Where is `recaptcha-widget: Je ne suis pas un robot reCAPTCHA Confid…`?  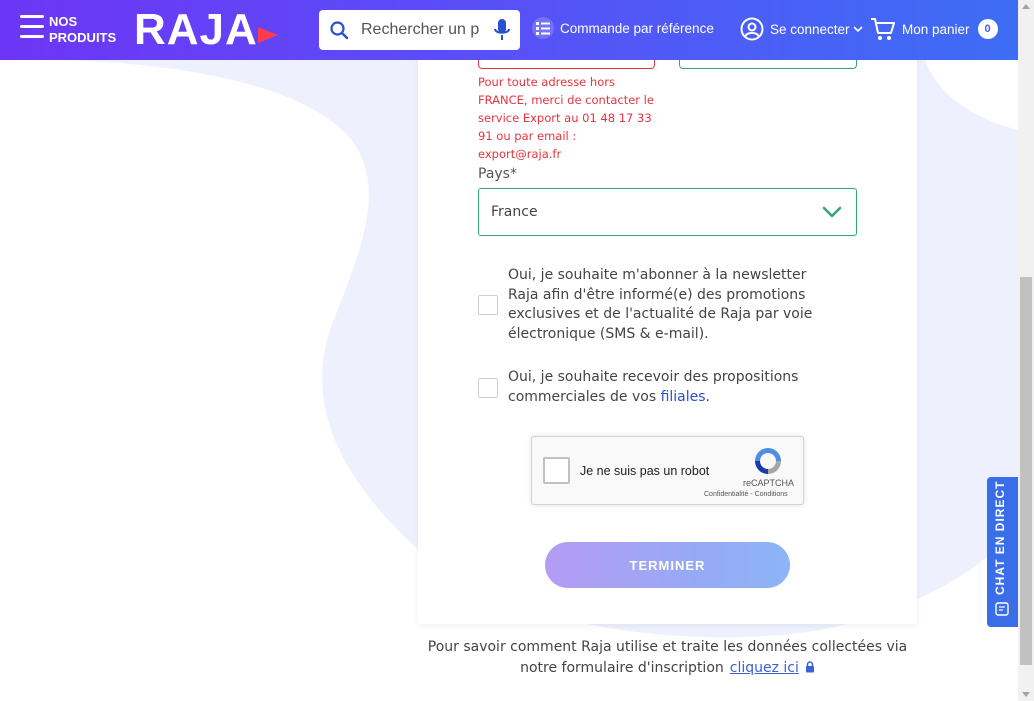
recaptcha-widget: Je ne suis pas un robot reCAPTCHA Confid… is located at coordinates (667, 470).